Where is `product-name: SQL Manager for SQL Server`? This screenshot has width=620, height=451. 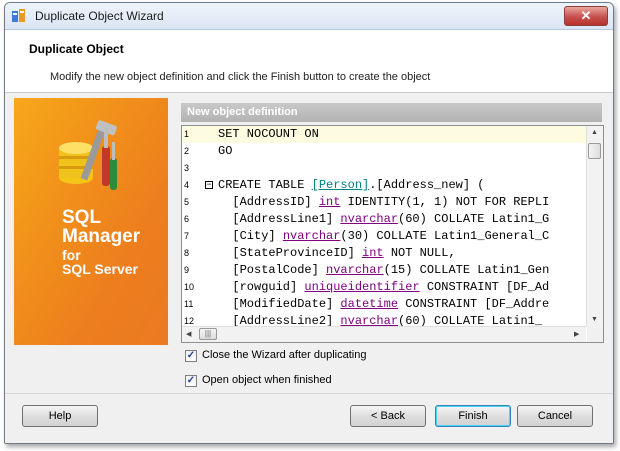 product-name: SQL Manager for SQL Server is located at coordinates (101, 242).